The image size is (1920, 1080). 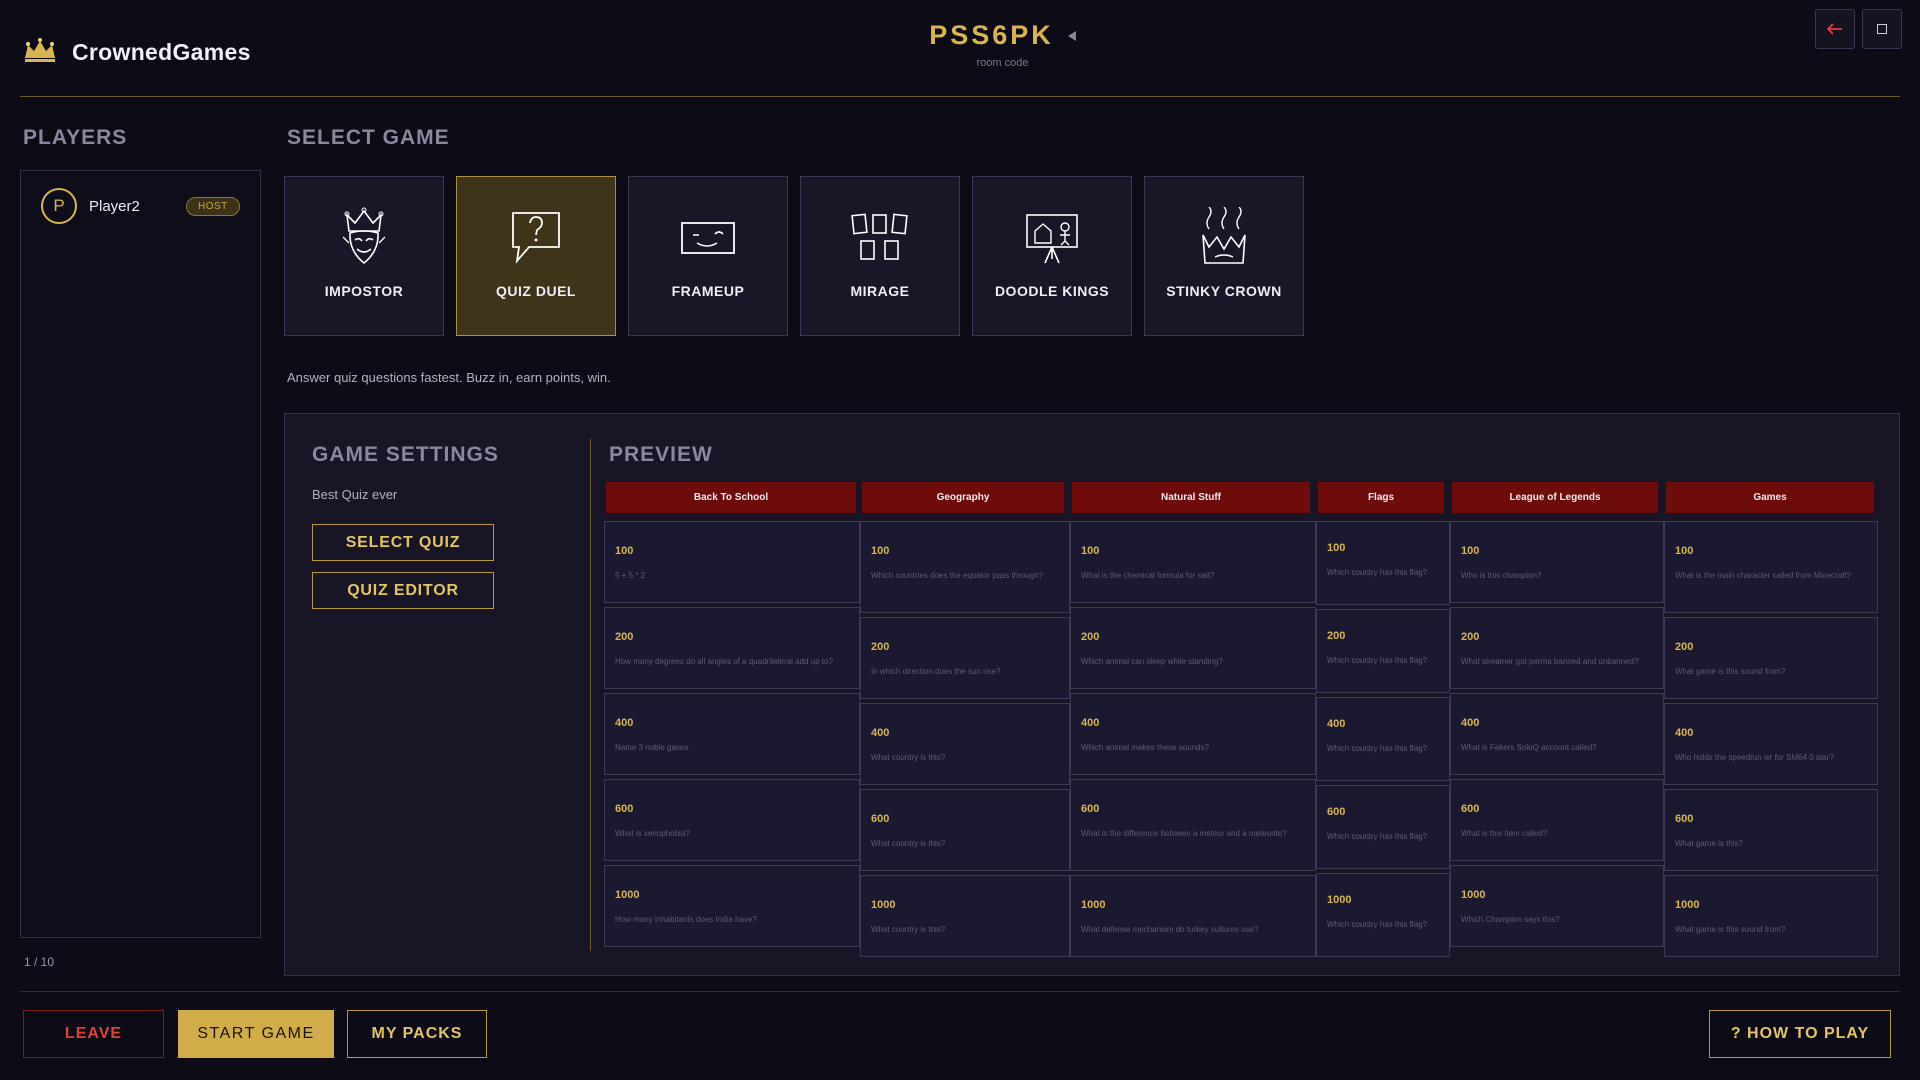 I want to click on game-card-stinky-crown: STINKY CROWN, so click(x=1224, y=256).